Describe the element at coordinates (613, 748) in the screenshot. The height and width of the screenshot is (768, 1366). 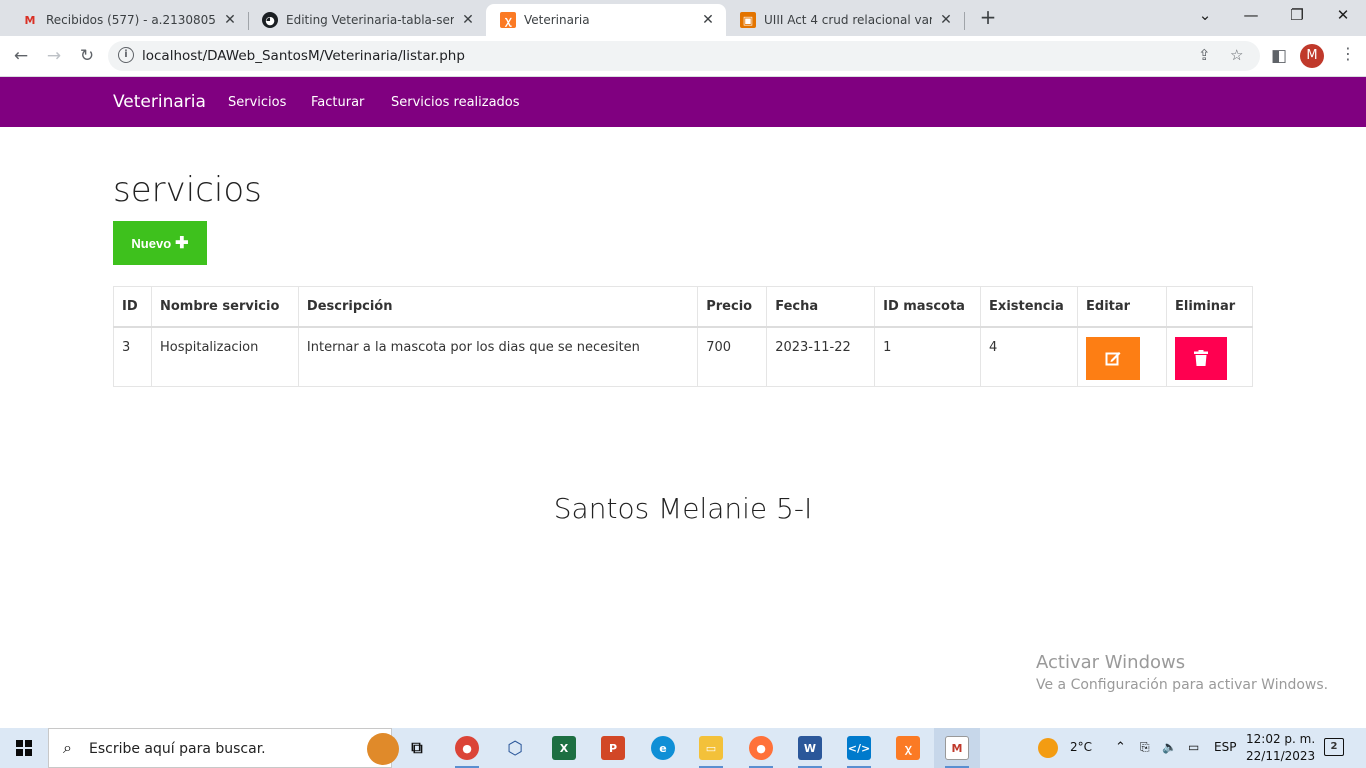
I see `powerpoint-icon: P` at that location.